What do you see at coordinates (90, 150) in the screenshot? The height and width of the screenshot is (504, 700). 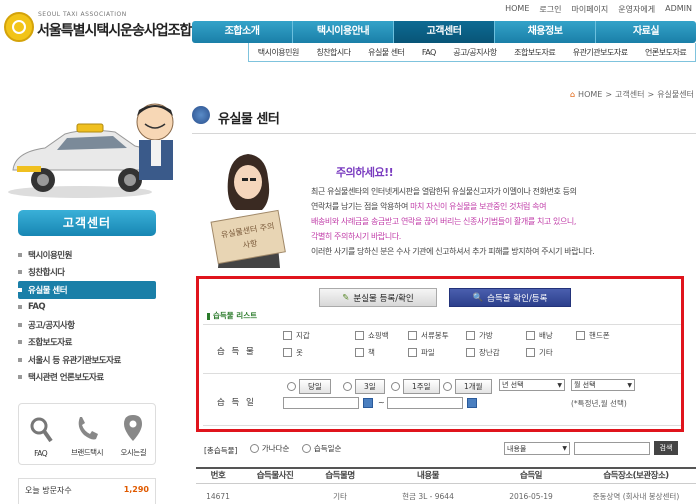 I see `taxi-driver-illustration` at bounding box center [90, 150].